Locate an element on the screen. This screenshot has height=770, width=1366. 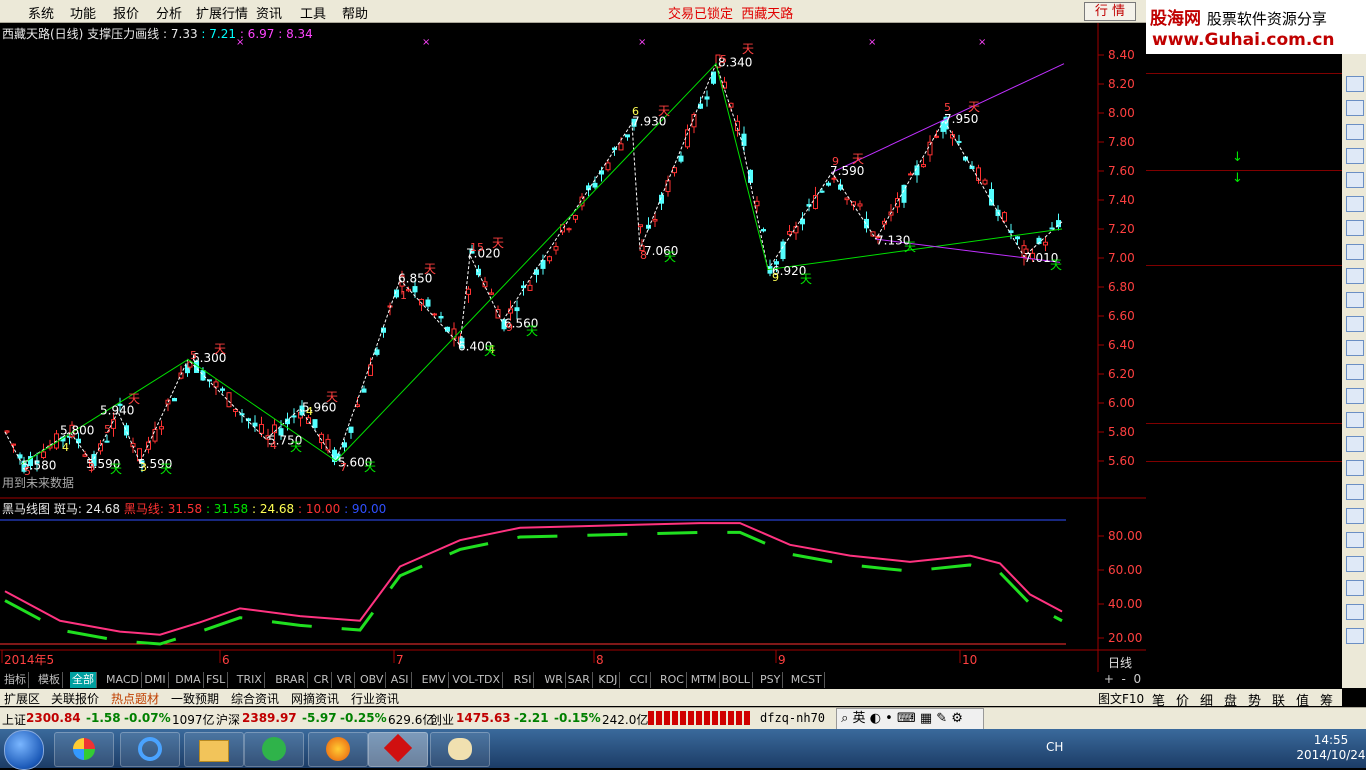
indicator-tab: 指标 is located at coordinates (15, 680).